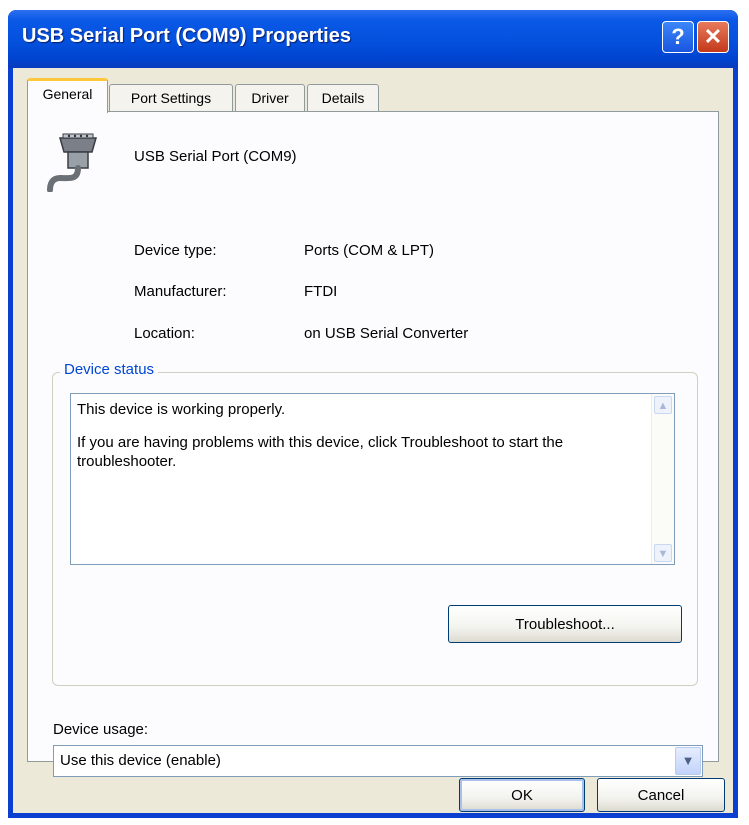  What do you see at coordinates (109, 369) in the screenshot?
I see `device-status-legend: Device status` at bounding box center [109, 369].